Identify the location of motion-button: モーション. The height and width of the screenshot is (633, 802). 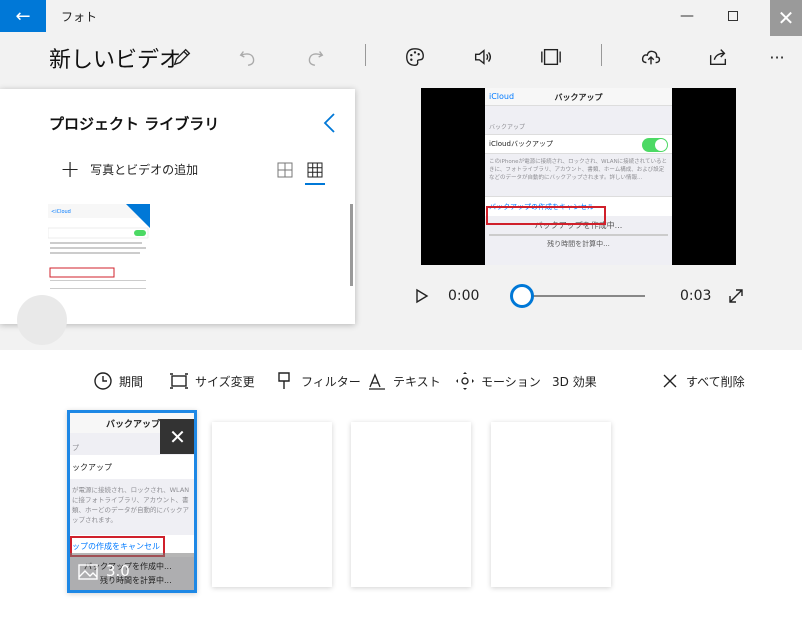
(498, 381).